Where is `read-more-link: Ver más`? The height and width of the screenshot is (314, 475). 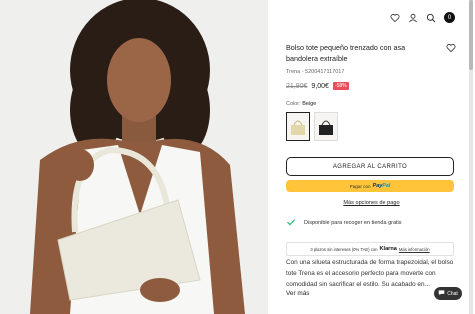
read-more-link: Ver más is located at coordinates (297, 293).